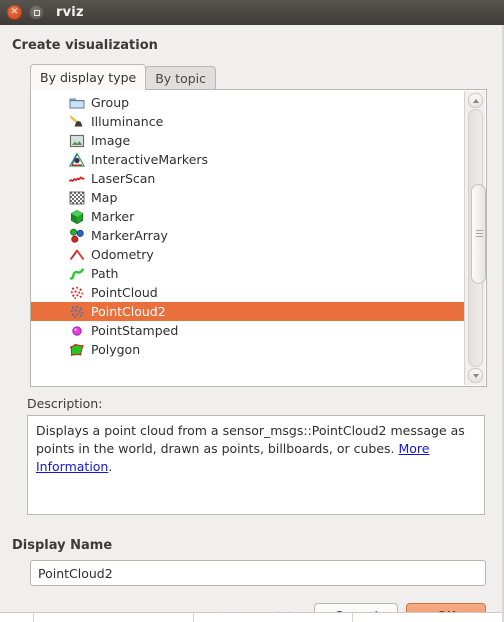 This screenshot has width=504, height=622. What do you see at coordinates (247, 197) in the screenshot?
I see `list-item: Map` at bounding box center [247, 197].